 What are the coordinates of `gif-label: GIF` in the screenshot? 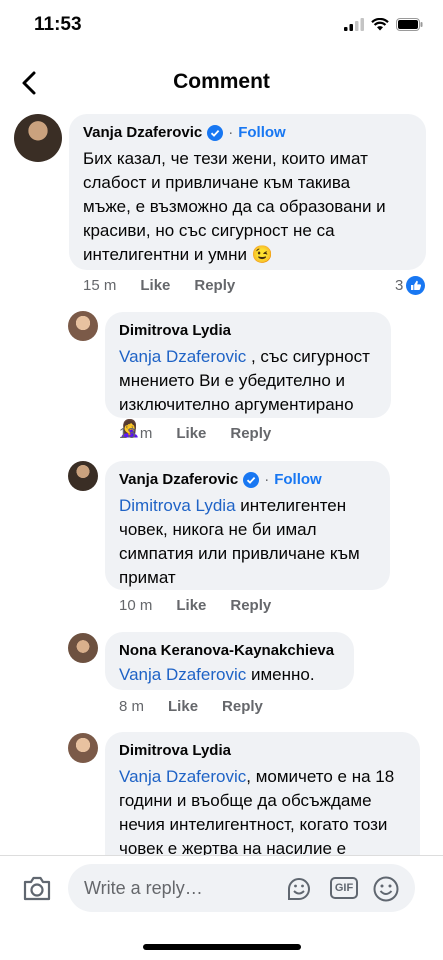 It's located at (344, 888).